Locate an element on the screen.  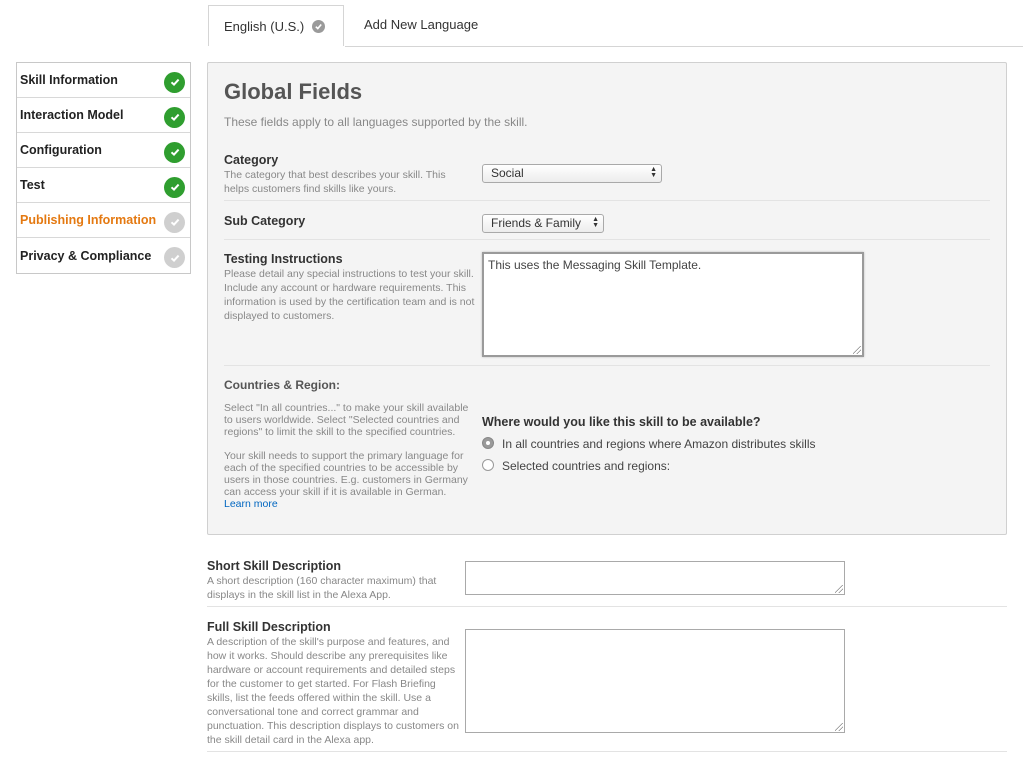
sub-category-select-value: Friends & Family is located at coordinates (536, 223).